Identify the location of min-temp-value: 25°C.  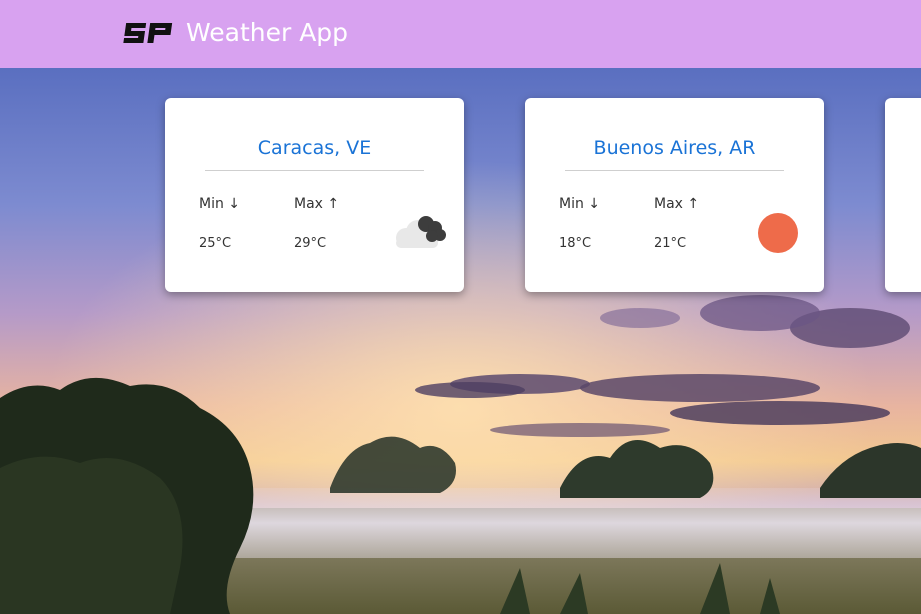
(215, 243).